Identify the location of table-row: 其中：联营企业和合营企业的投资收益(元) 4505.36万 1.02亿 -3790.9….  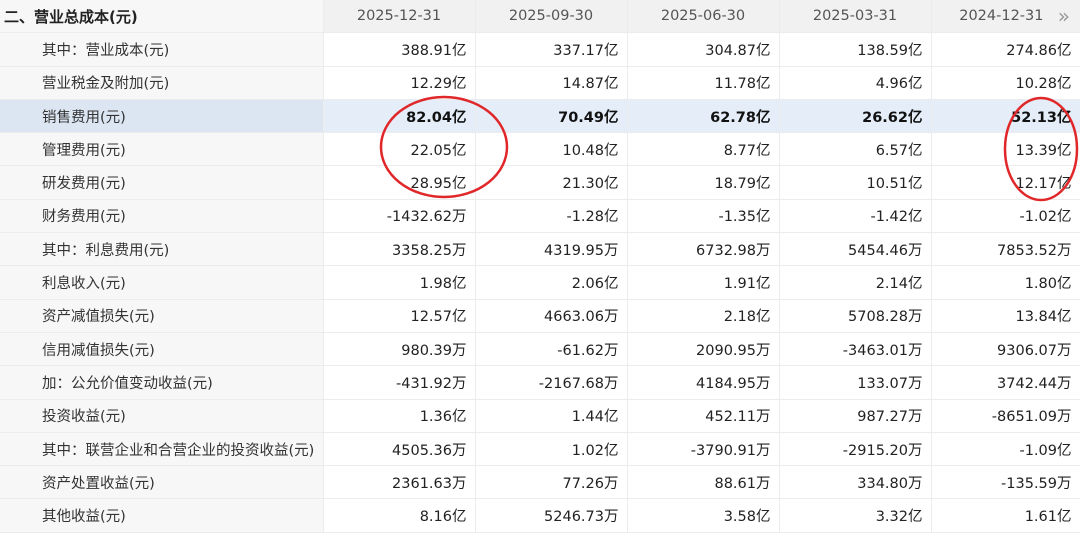
(540, 449).